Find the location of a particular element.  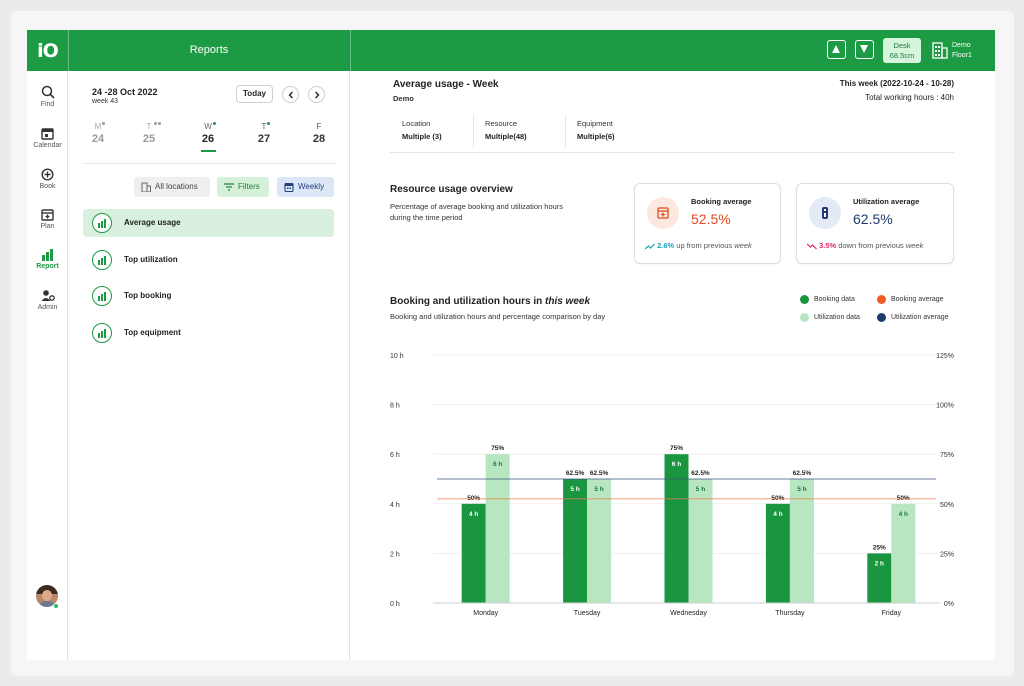

calendar-icon is located at coordinates (289, 187).